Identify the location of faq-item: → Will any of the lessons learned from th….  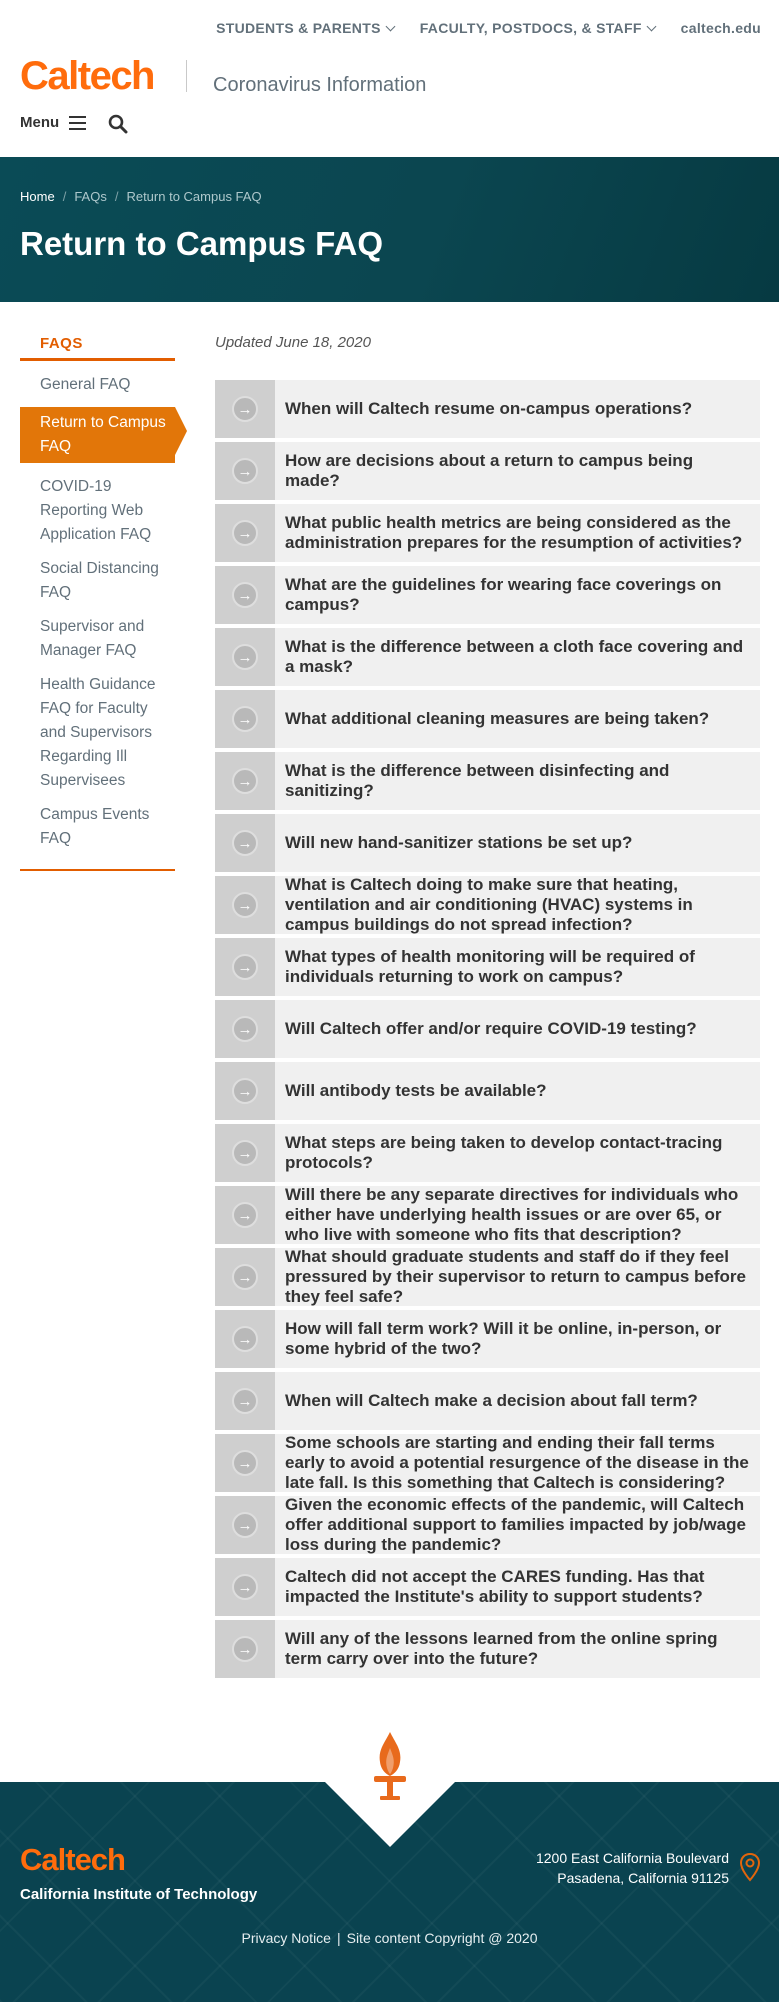
(487, 1649).